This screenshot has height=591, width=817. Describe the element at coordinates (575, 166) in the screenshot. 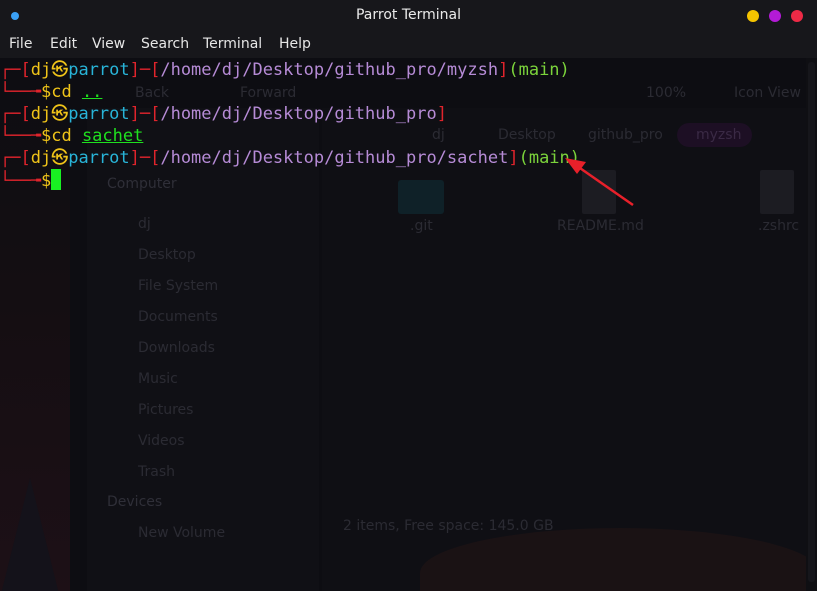

I see `arrow-head` at that location.